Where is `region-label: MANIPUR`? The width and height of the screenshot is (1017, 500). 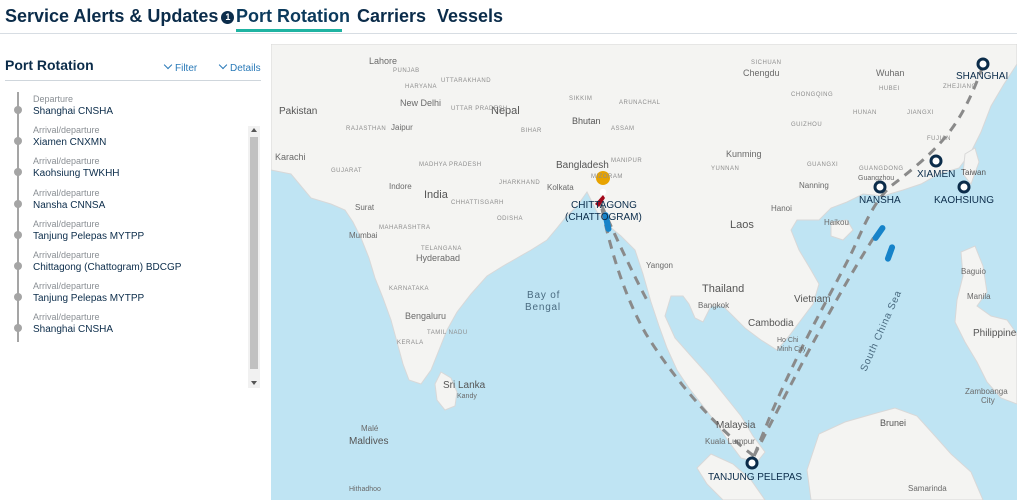 region-label: MANIPUR is located at coordinates (626, 161).